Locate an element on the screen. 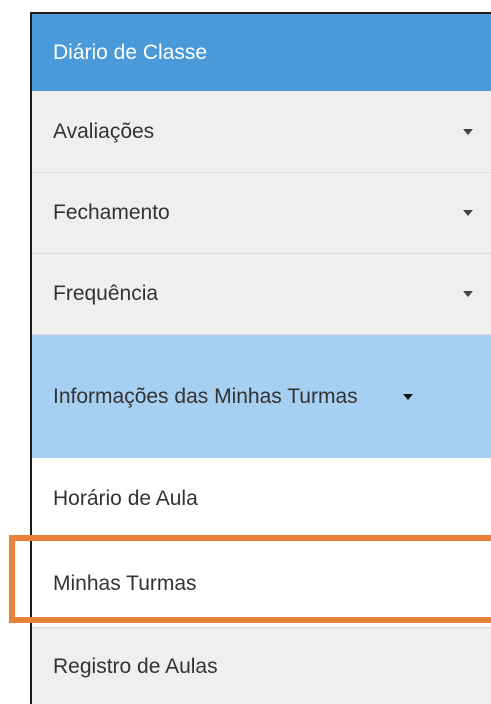 The height and width of the screenshot is (704, 491). submenu-item-label: Registro de Aulas is located at coordinates (135, 666).